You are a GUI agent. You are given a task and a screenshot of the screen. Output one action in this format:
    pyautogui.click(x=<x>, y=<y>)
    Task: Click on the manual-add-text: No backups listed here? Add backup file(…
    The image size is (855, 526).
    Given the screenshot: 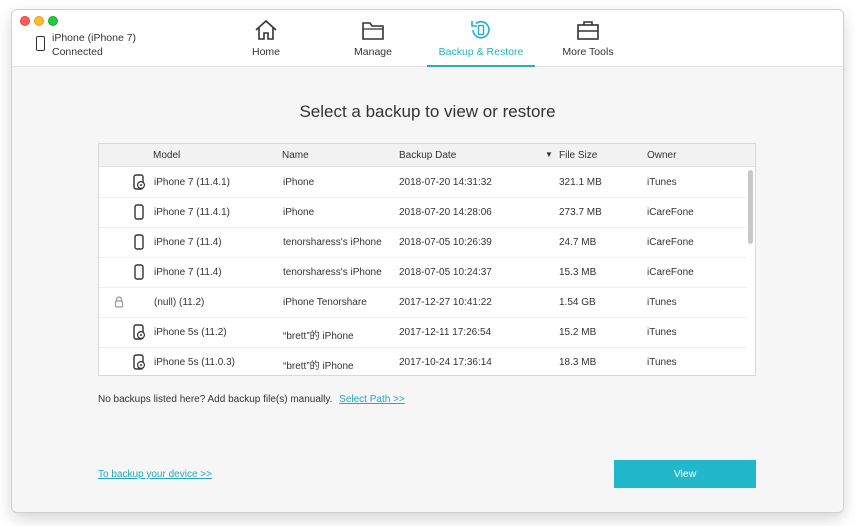 What is the action you would take?
    pyautogui.click(x=215, y=399)
    